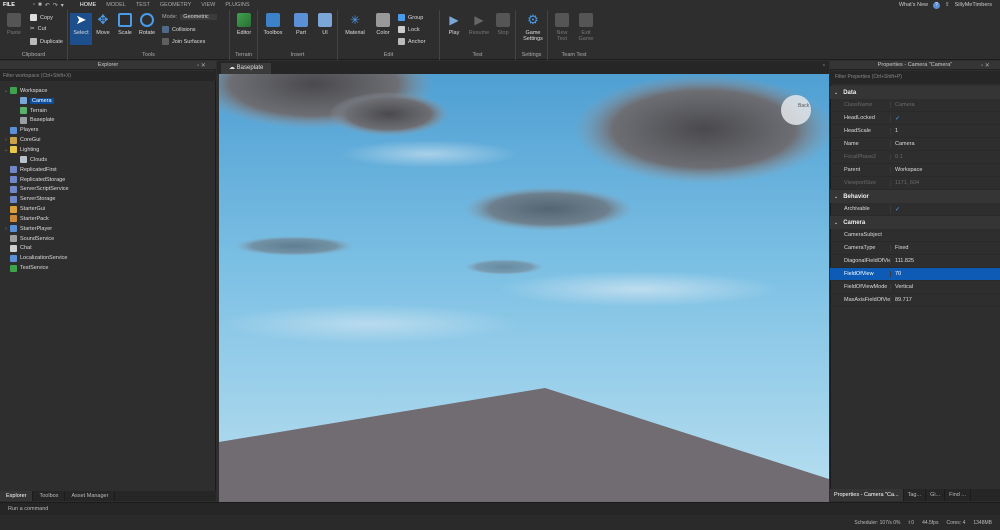 Image resolution: width=1000 pixels, height=530 pixels. I want to click on move-tool: ✥ Move, so click(103, 25).